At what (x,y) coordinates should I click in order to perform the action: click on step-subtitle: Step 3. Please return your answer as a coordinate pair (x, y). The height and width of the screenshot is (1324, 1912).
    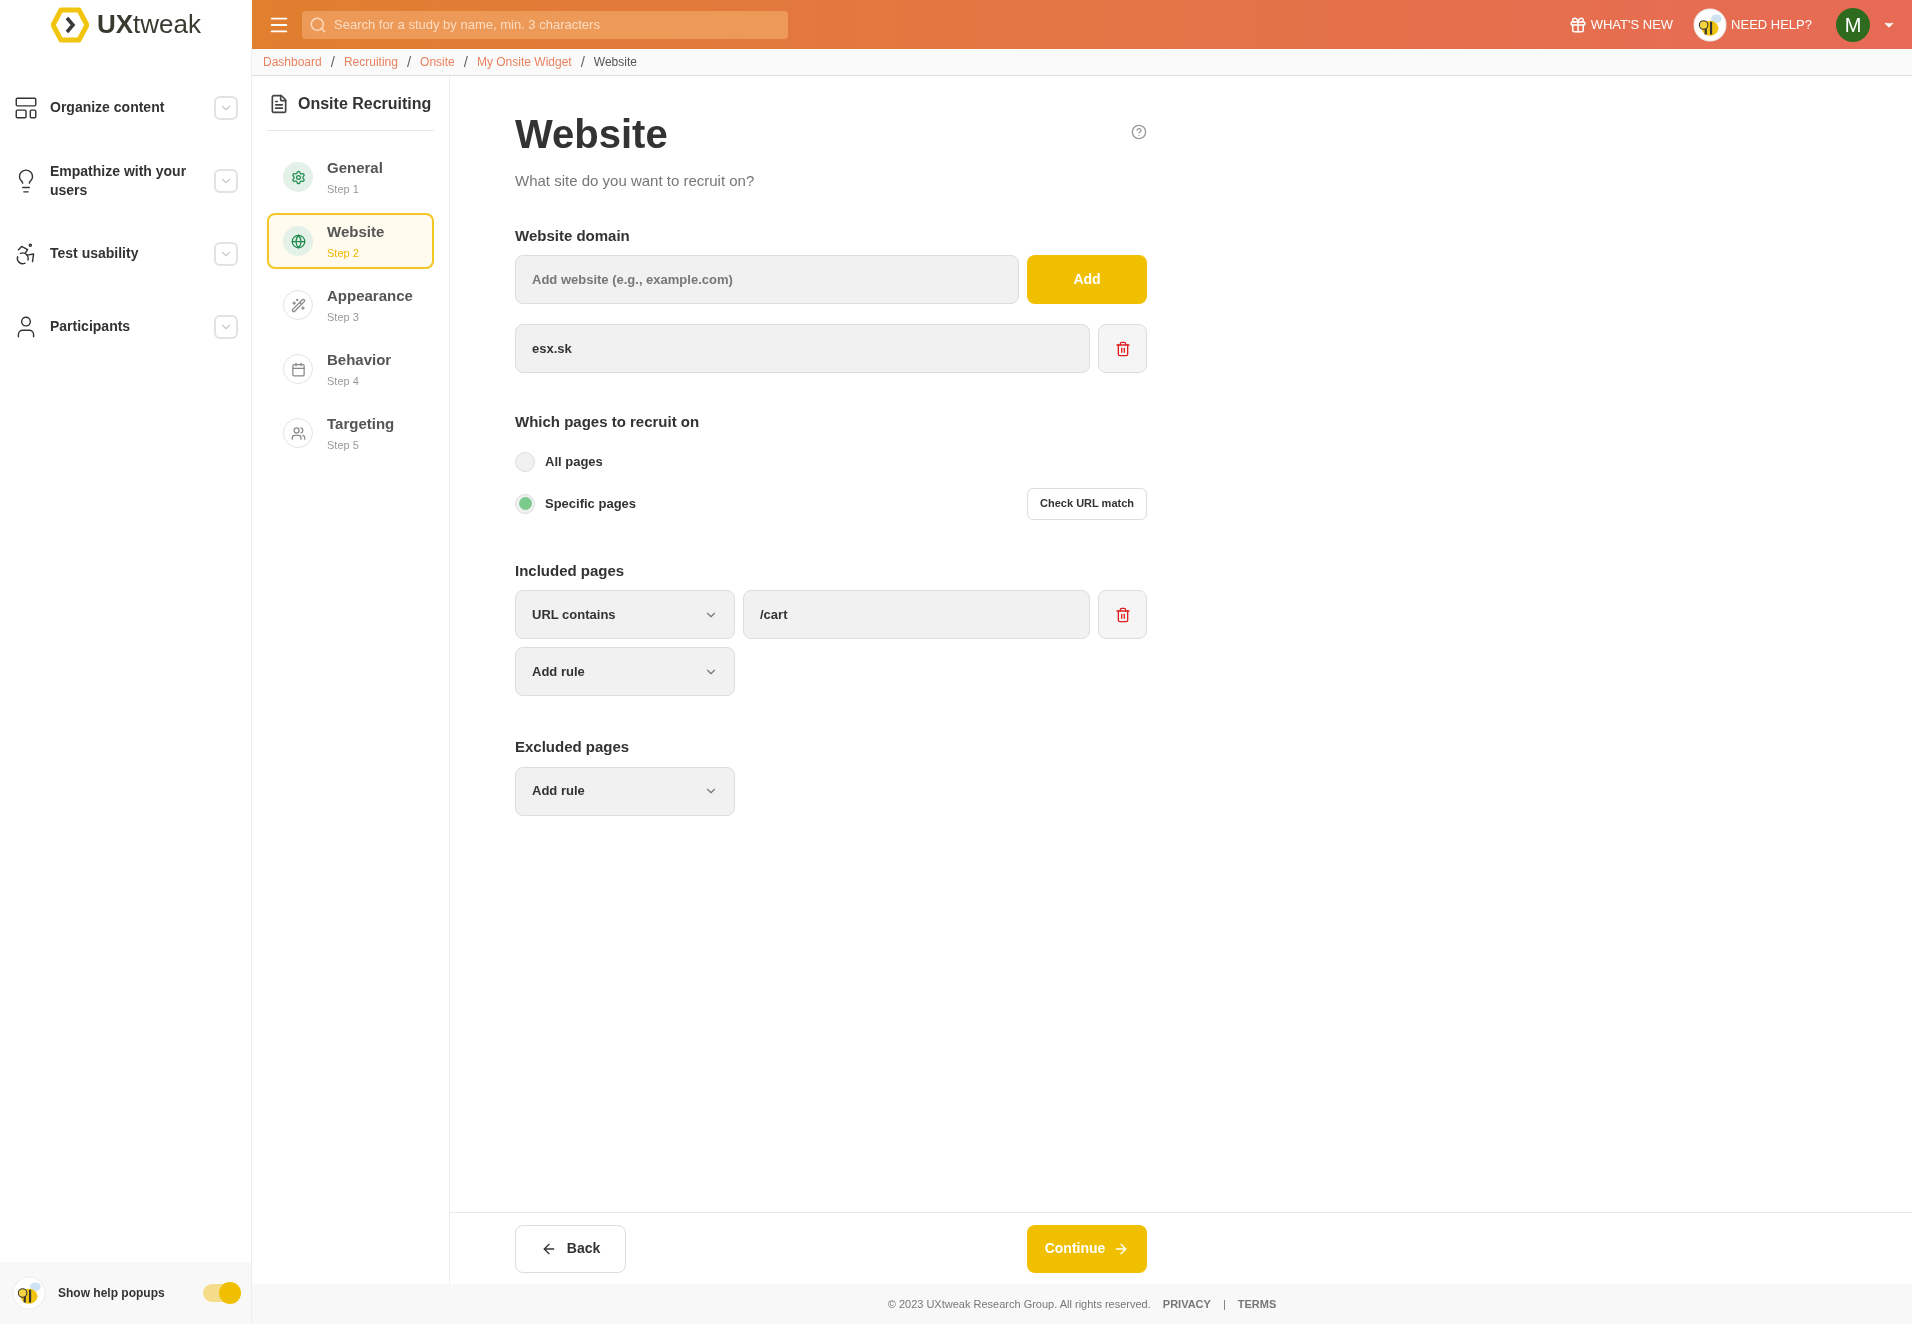
    Looking at the image, I should click on (343, 317).